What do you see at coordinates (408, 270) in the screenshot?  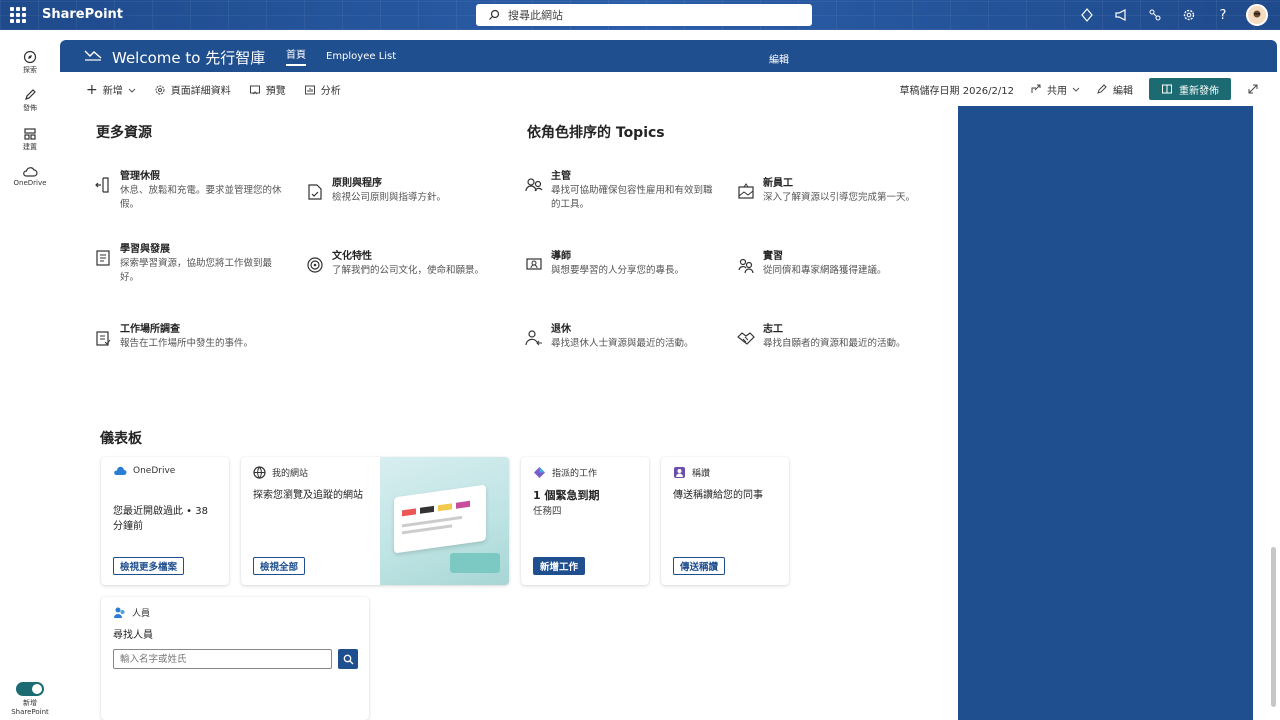 I see `resource-desc: 了解我們的公司文化，使命和願景。` at bounding box center [408, 270].